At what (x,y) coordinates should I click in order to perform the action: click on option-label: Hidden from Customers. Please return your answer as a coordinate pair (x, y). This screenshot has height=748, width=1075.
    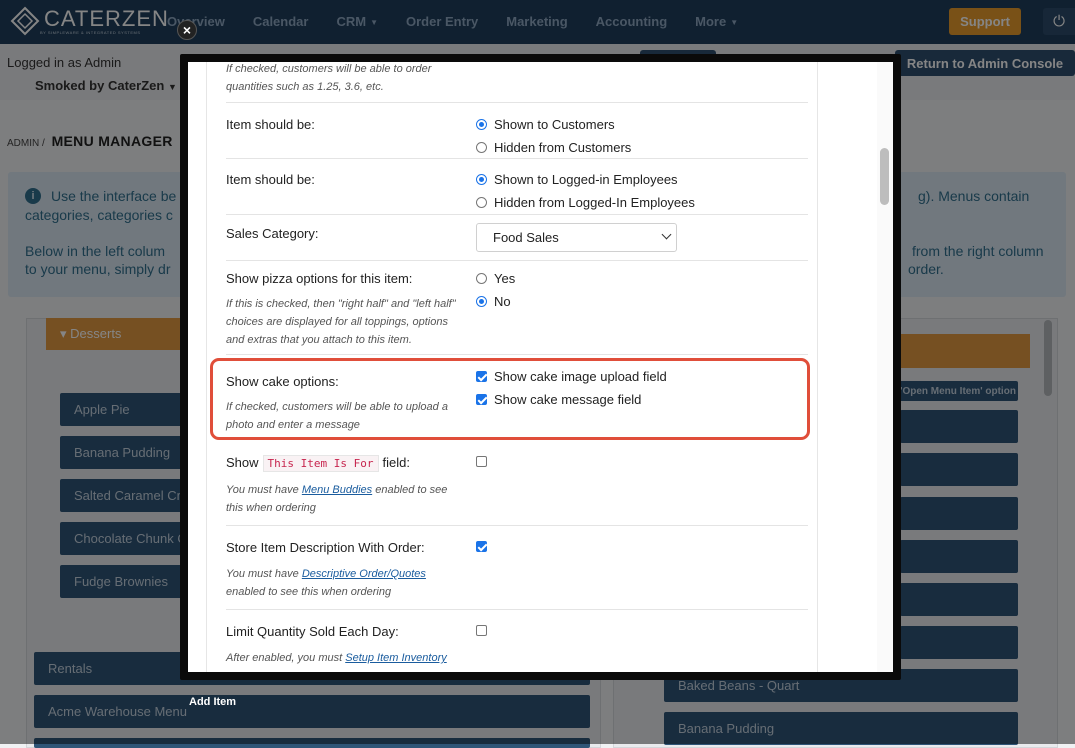
    Looking at the image, I should click on (563, 147).